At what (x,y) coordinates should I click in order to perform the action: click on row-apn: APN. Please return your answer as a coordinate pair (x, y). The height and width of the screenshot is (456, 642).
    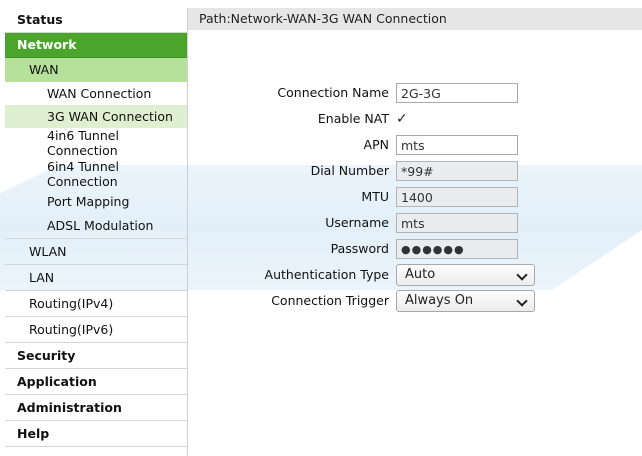
    Looking at the image, I should click on (415, 145).